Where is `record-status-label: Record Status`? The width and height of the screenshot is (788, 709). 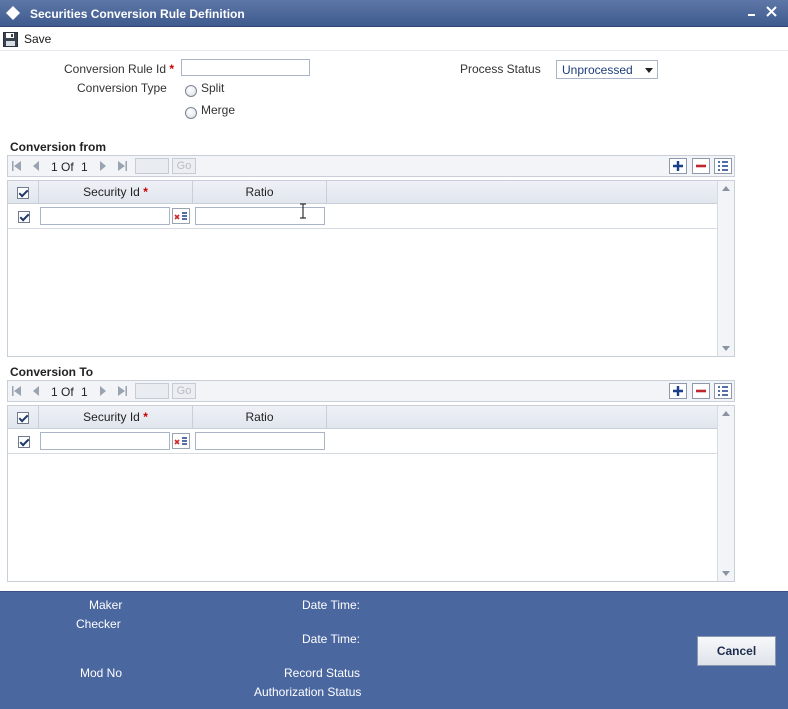
record-status-label: Record Status is located at coordinates (322, 673).